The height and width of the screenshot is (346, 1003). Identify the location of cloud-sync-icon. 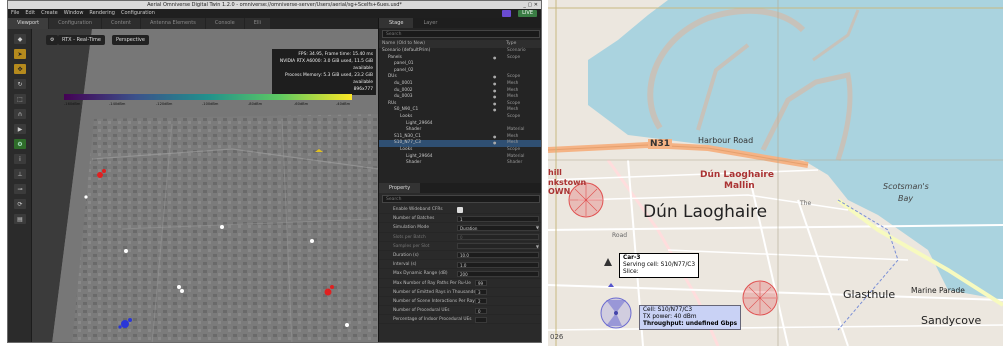
(506, 13).